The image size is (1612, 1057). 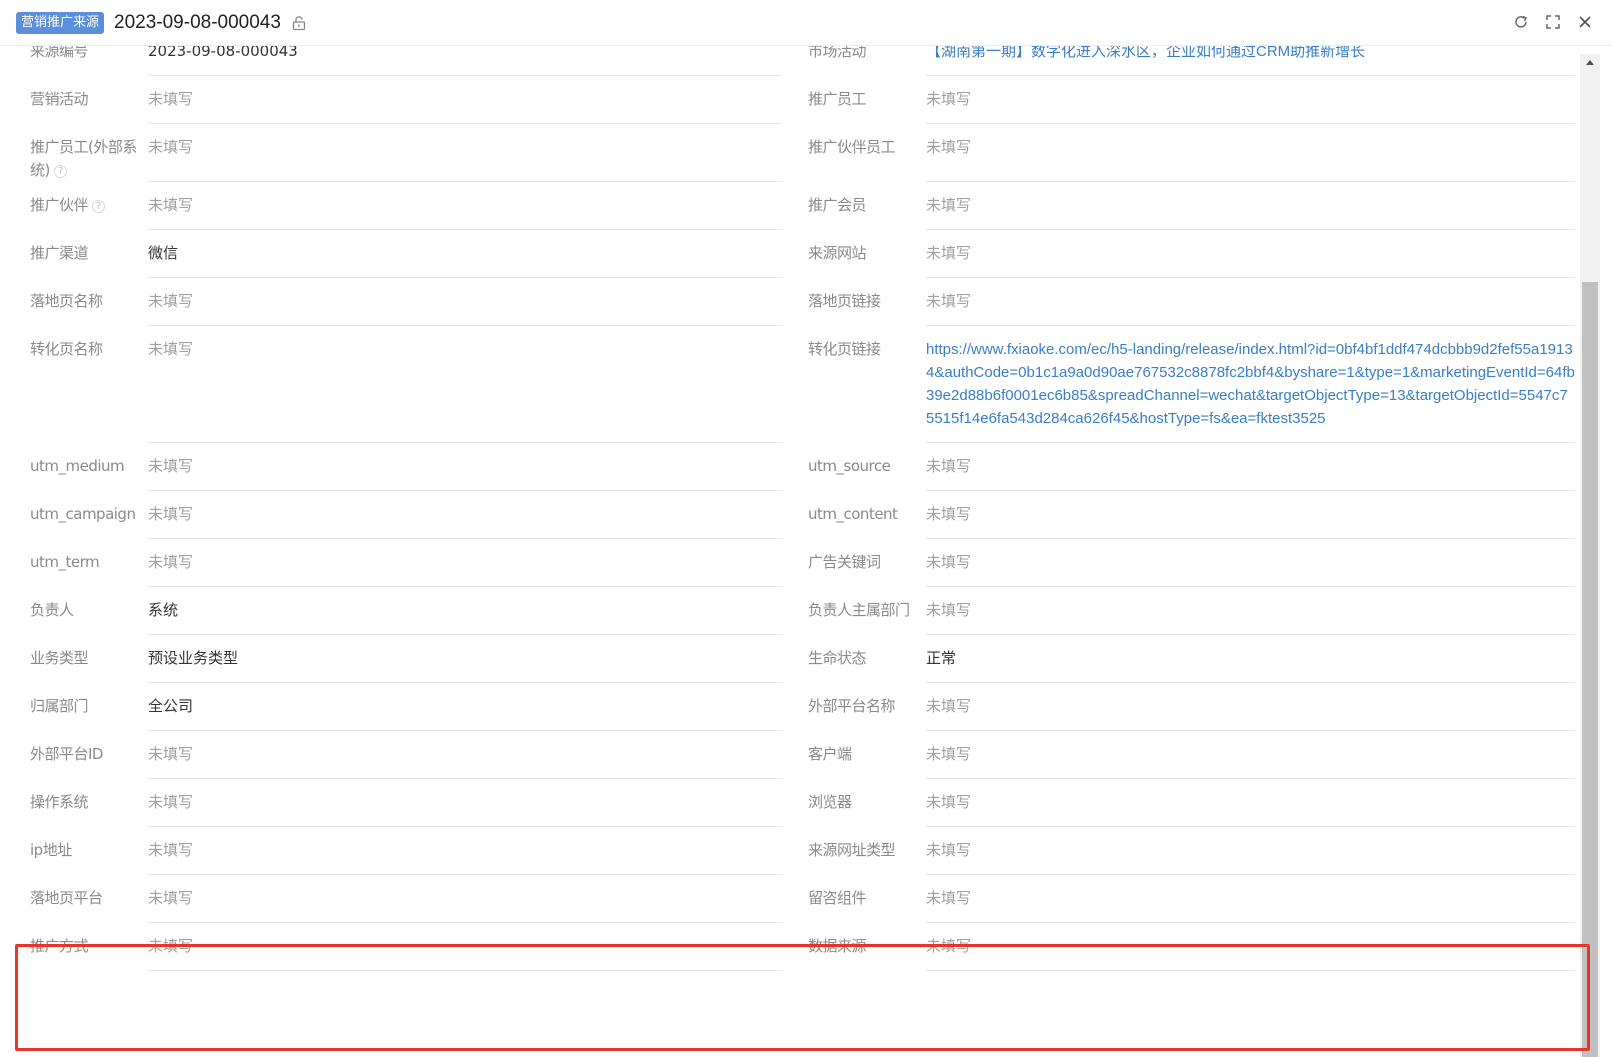 What do you see at coordinates (844, 349) in the screenshot?
I see `field-label-text: 转化页链接` at bounding box center [844, 349].